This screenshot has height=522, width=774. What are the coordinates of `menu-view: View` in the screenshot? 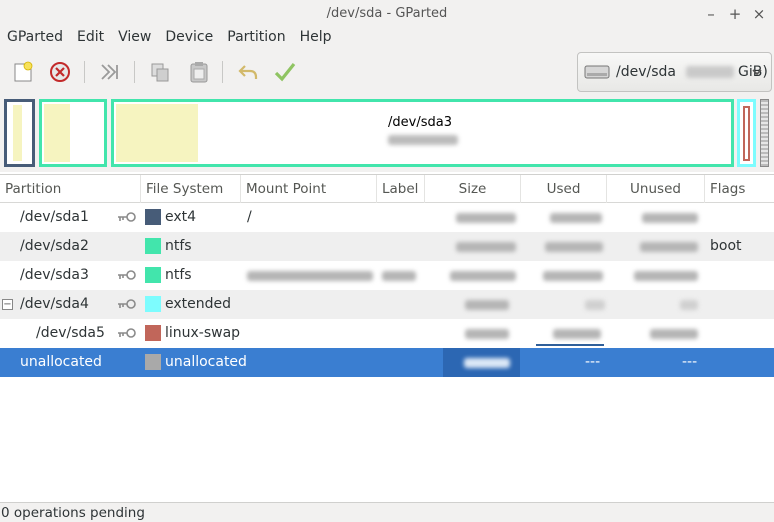 It's located at (134, 38).